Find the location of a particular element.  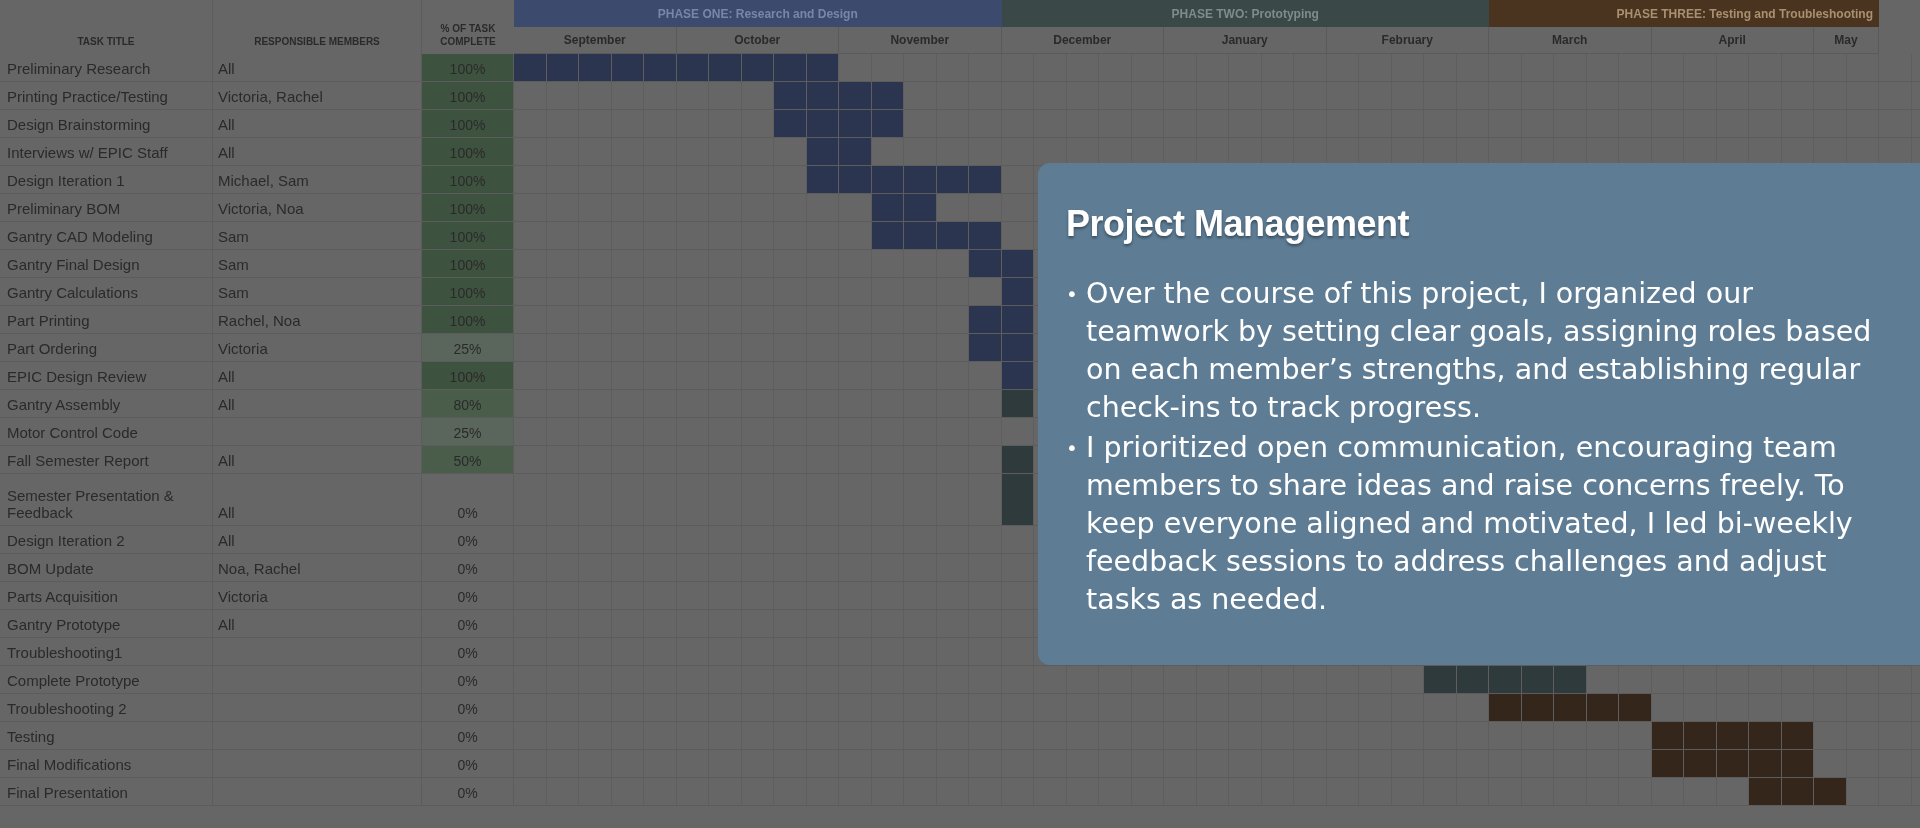

bullet-text: Over the course of this project, I organized our teamwork by setting clear goals, assigning roles based on each member’s strengths, and establishing regular check-ins to track progress. is located at coordinates (1479, 351).